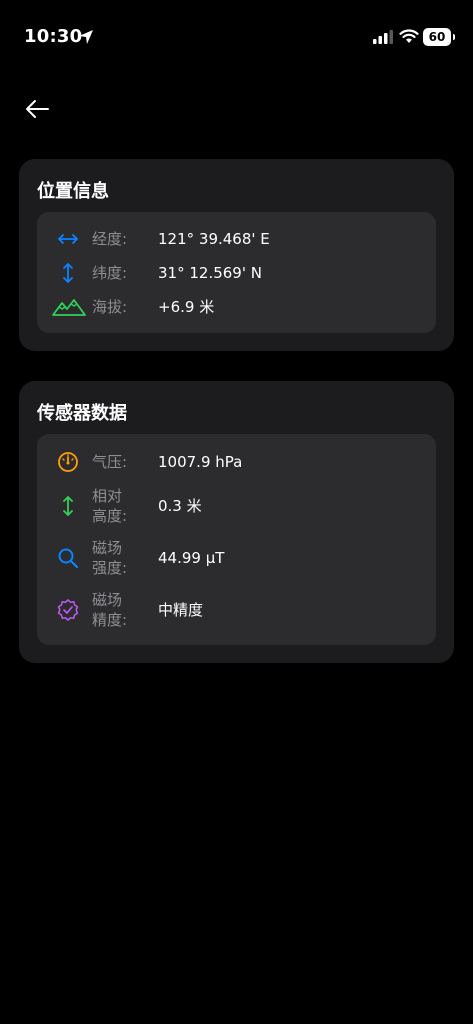  Describe the element at coordinates (53, 36) in the screenshot. I see `status-time: 10:30` at that location.